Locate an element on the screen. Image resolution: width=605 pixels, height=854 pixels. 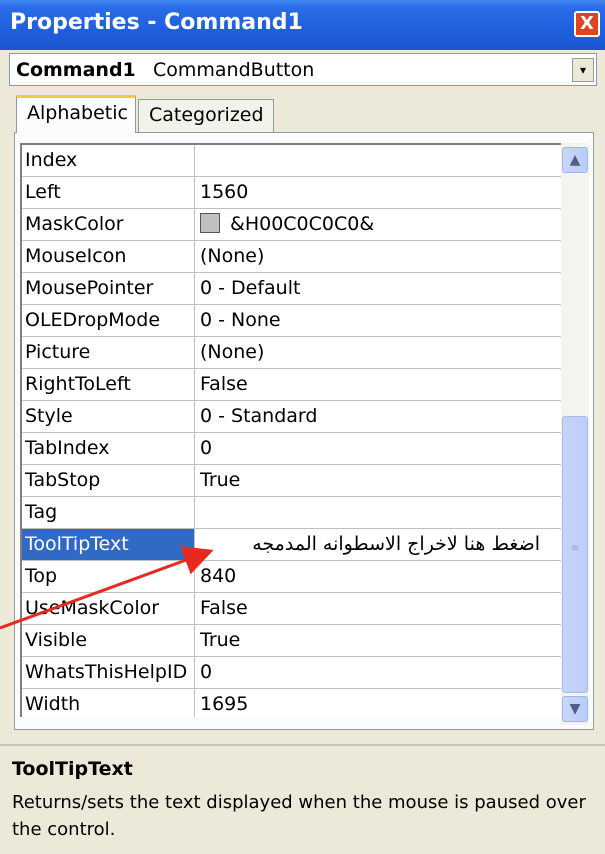
scrollbar-thumb: ≡ is located at coordinates (575, 554).